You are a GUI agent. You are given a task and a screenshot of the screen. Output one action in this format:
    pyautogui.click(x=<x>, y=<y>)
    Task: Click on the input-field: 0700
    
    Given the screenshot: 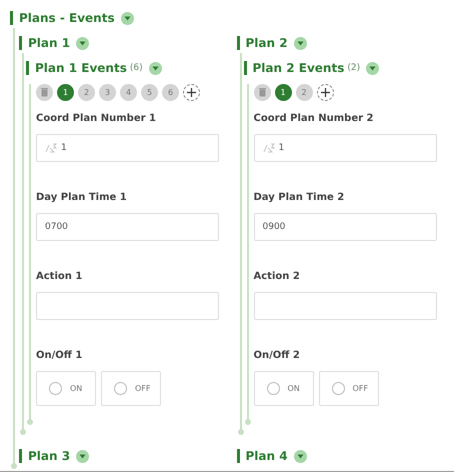 What is the action you would take?
    pyautogui.click(x=127, y=227)
    